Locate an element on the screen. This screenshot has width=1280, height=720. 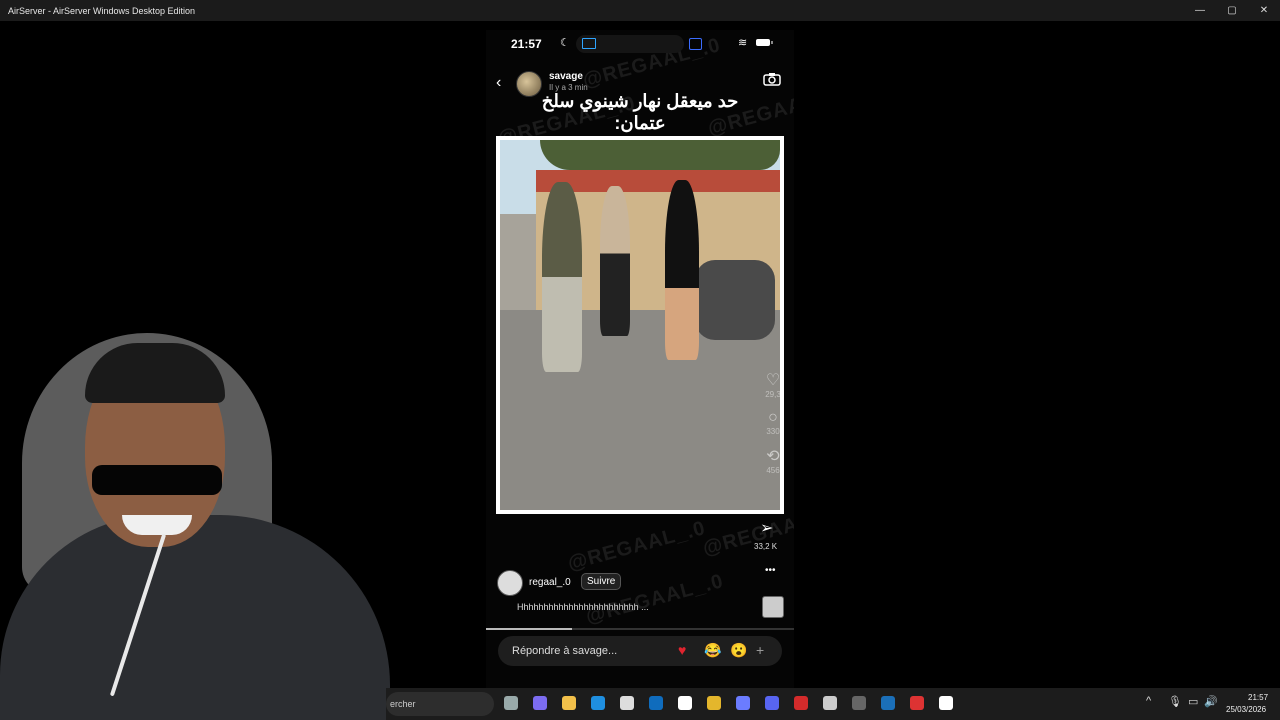
post-photo is located at coordinates (640, 325).